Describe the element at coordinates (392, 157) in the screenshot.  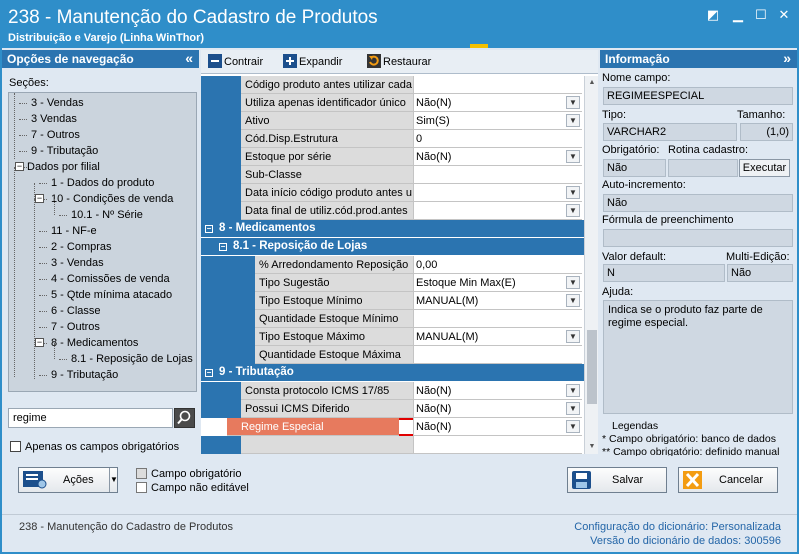
I see `property-row: Estoque por série Não(N) ▼` at that location.